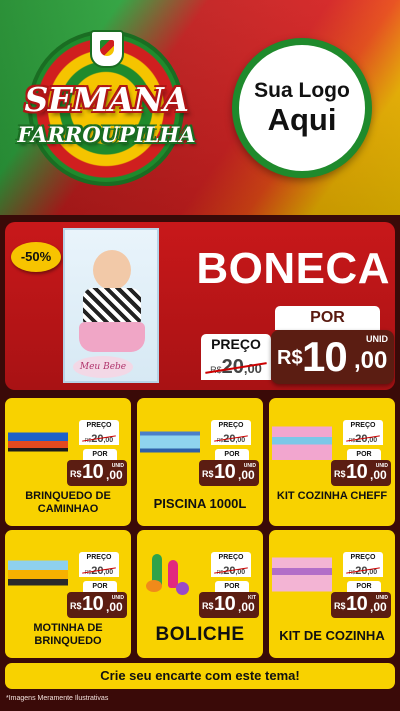 Image resolution: width=400 pixels, height=711 pixels. I want to click on product-card: PREÇO R$20,00 POR R$10,00KIT BOLICHE, so click(200, 594).